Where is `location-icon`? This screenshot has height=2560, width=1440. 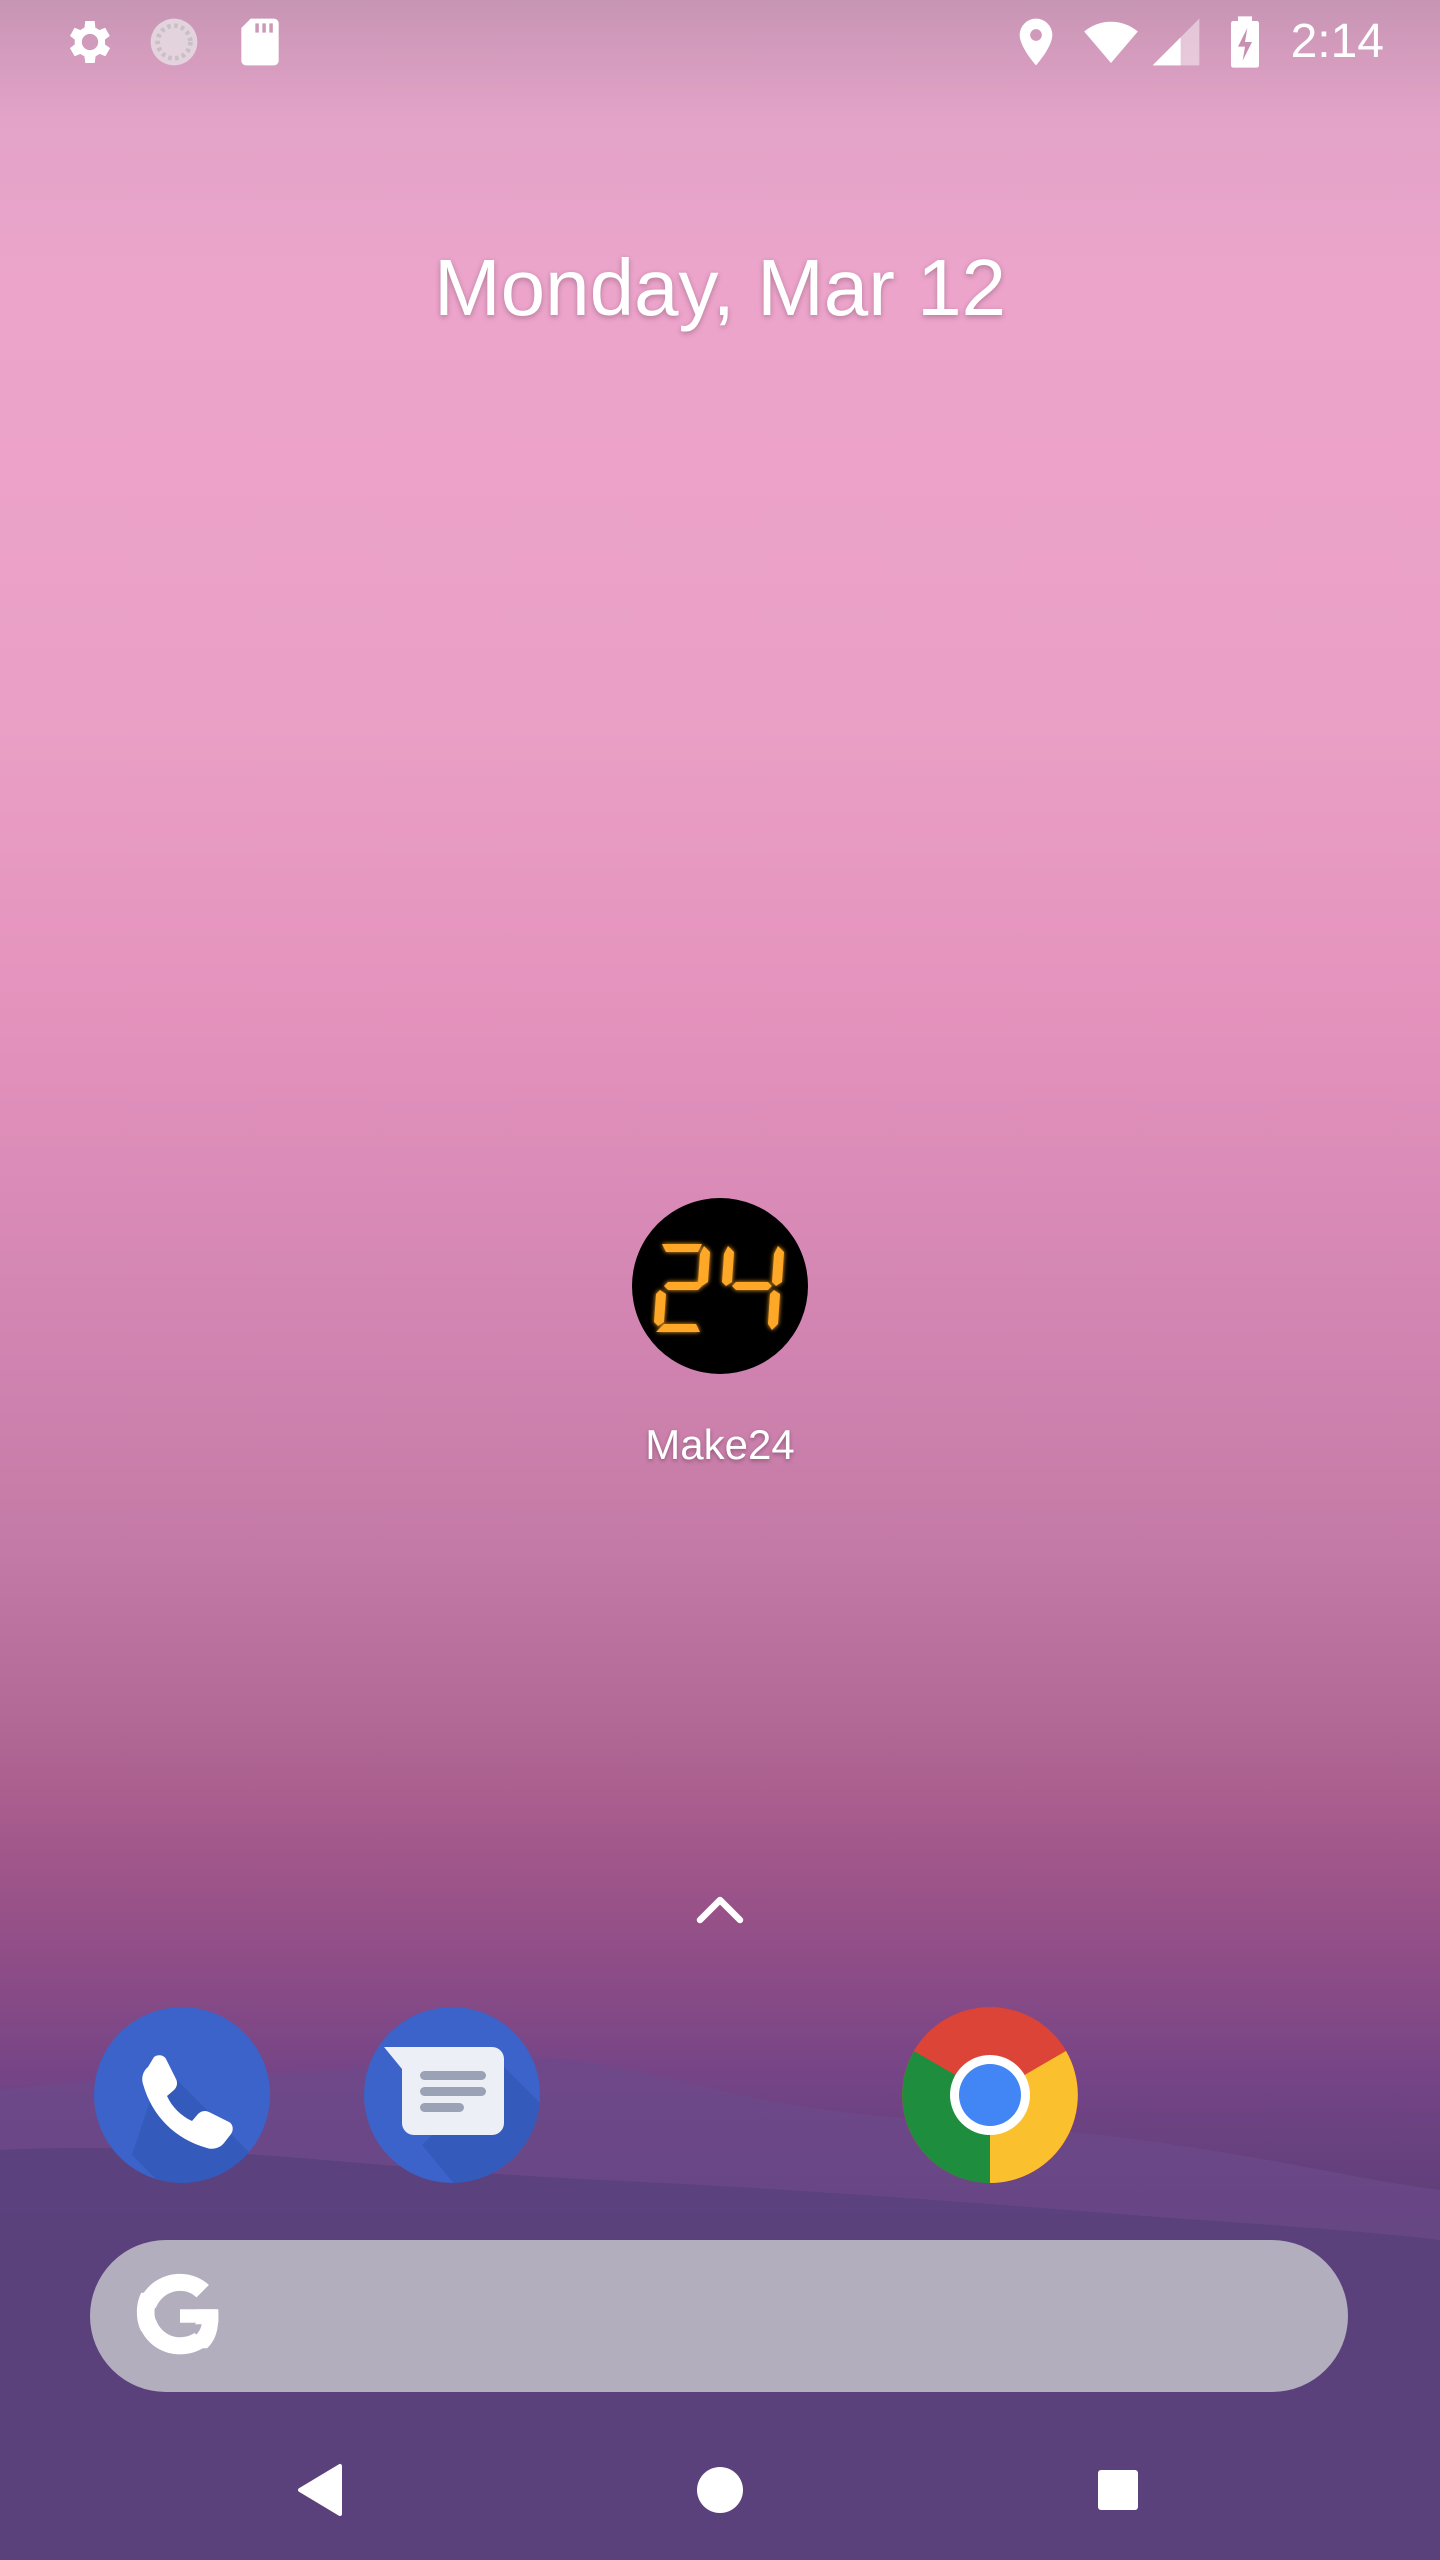 location-icon is located at coordinates (1036, 42).